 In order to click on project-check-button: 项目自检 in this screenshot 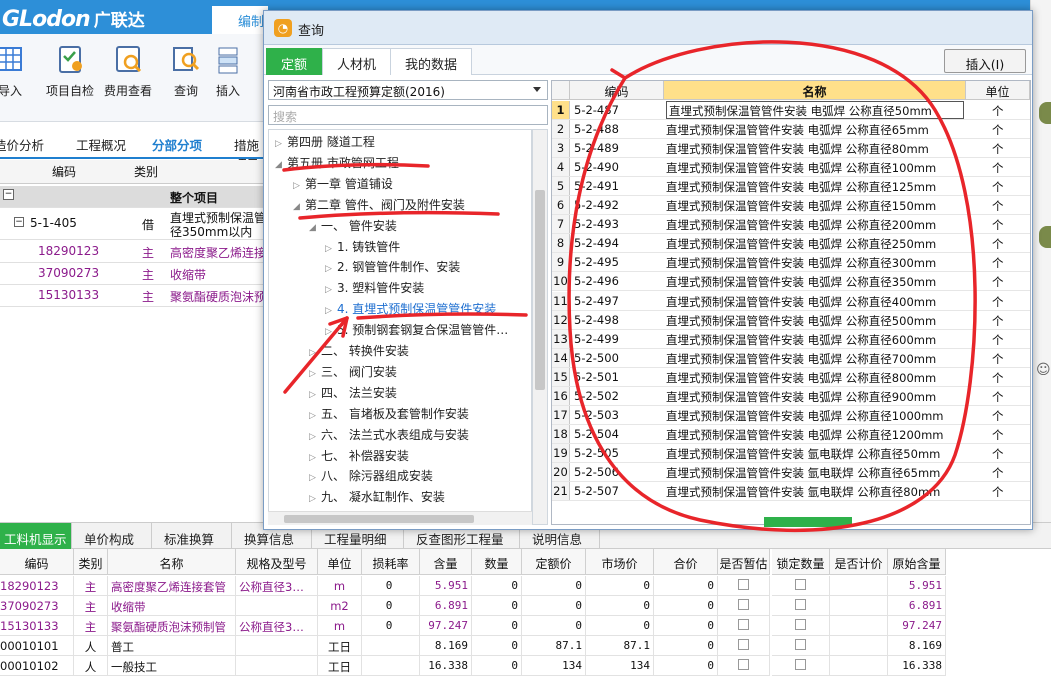, I will do `click(70, 80)`.